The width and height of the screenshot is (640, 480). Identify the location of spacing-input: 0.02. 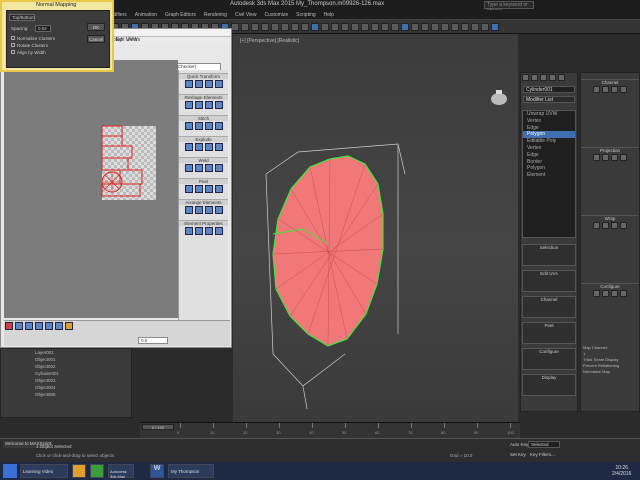
(43, 28).